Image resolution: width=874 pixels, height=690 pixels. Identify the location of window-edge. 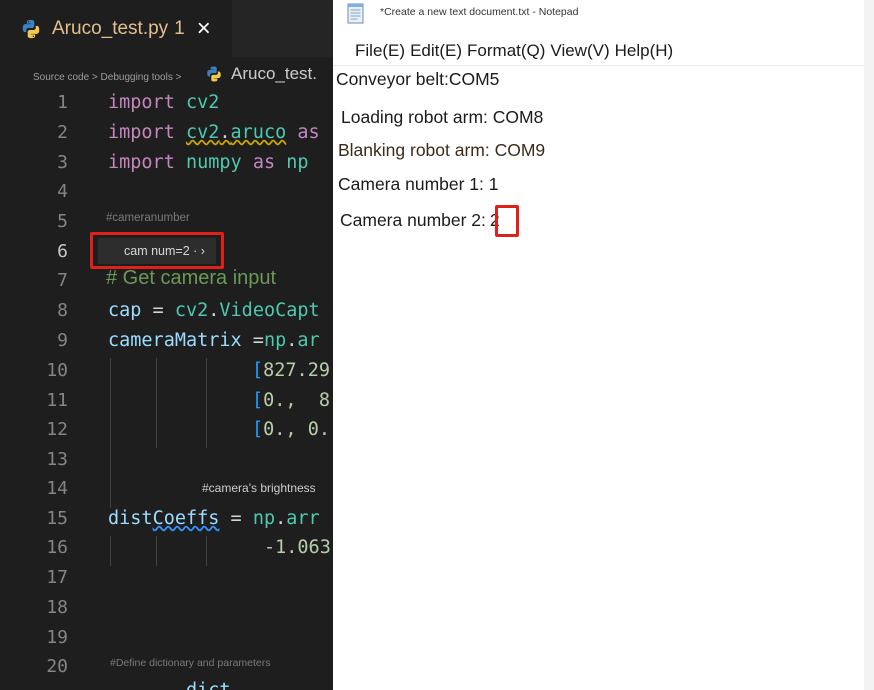
(869, 345).